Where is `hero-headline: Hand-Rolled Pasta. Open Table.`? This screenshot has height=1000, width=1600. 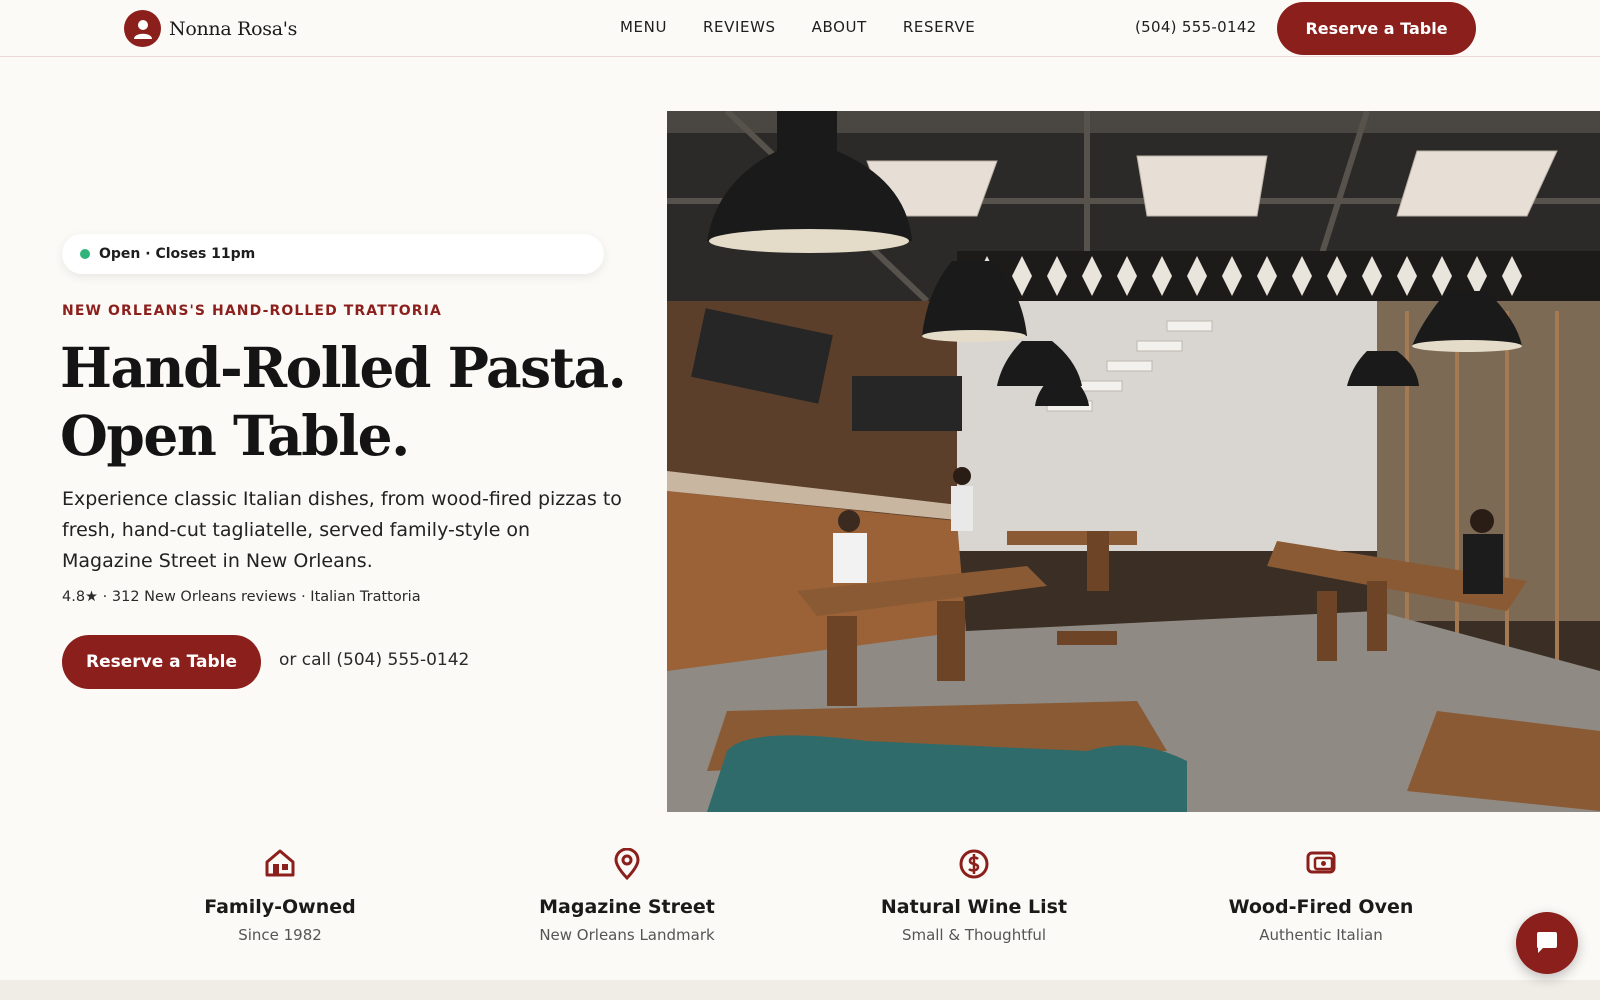 hero-headline: Hand-Rolled Pasta. Open Table. is located at coordinates (355, 402).